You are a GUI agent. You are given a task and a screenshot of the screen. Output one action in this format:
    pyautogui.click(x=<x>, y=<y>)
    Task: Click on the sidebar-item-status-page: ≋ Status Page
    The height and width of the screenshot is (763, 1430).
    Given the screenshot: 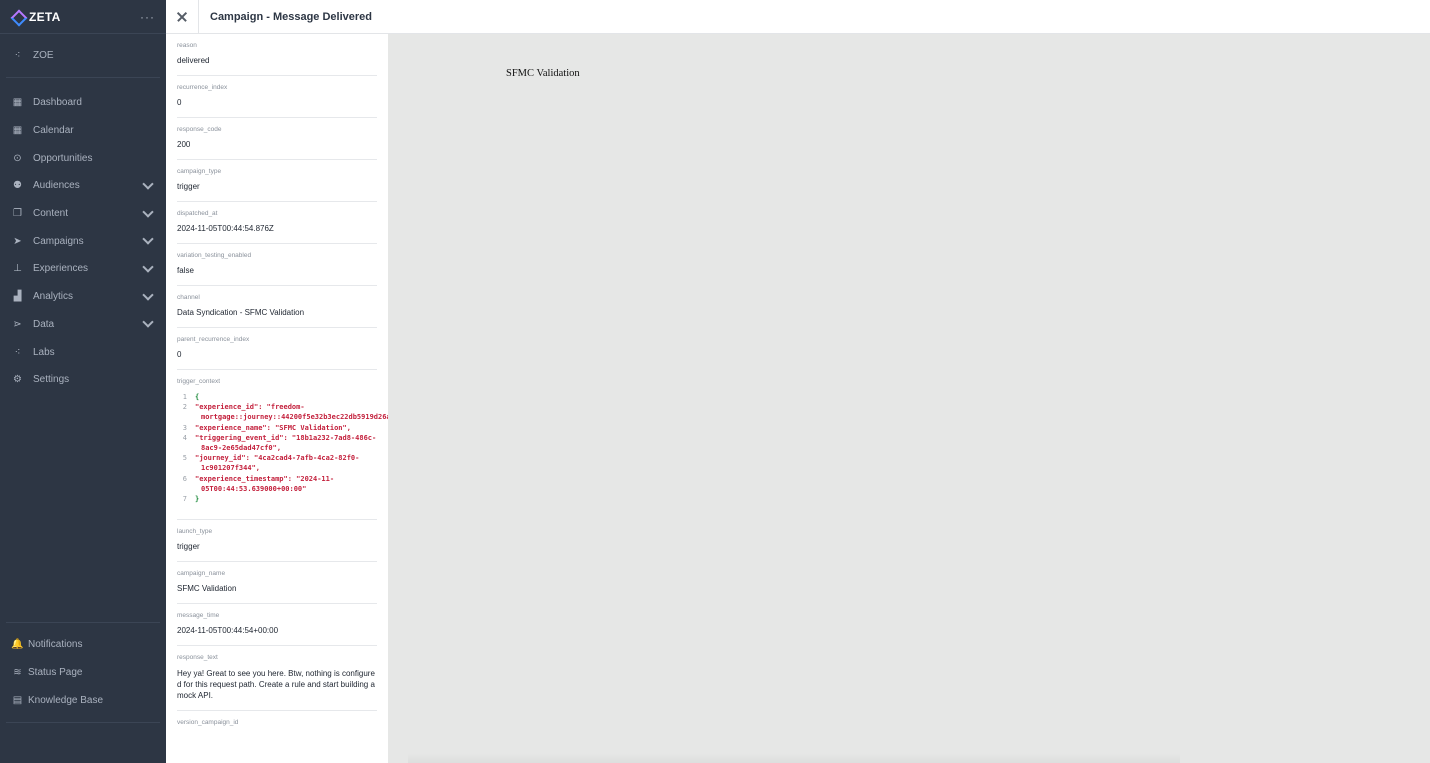 What is the action you would take?
    pyautogui.click(x=83, y=673)
    